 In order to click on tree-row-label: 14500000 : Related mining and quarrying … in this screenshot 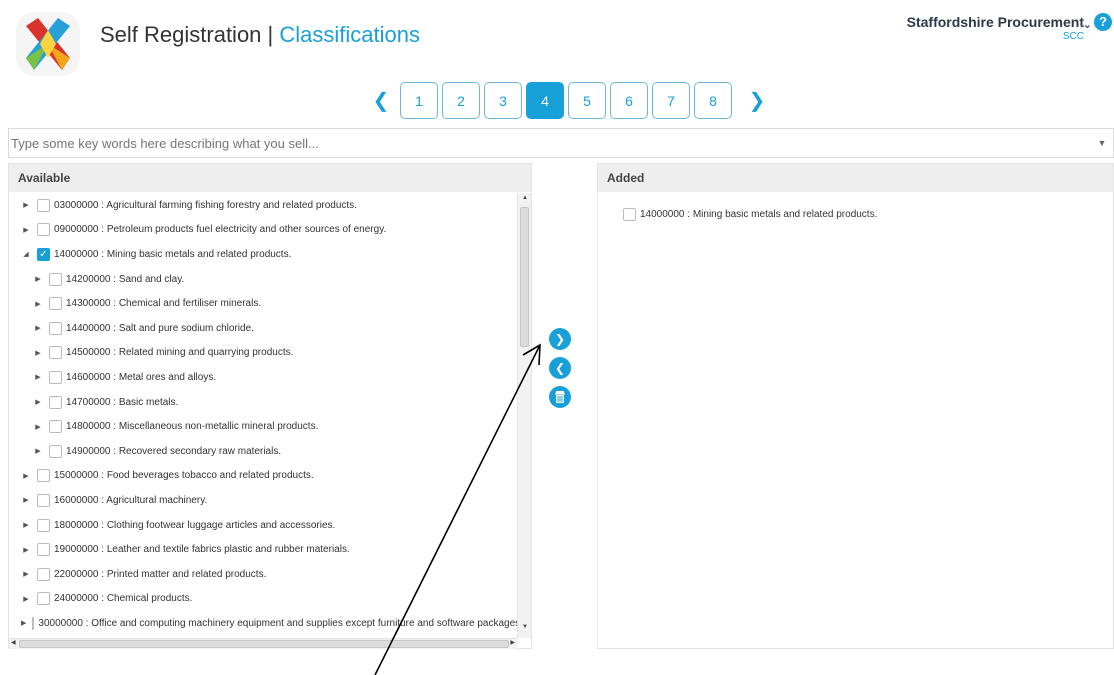, I will do `click(180, 353)`.